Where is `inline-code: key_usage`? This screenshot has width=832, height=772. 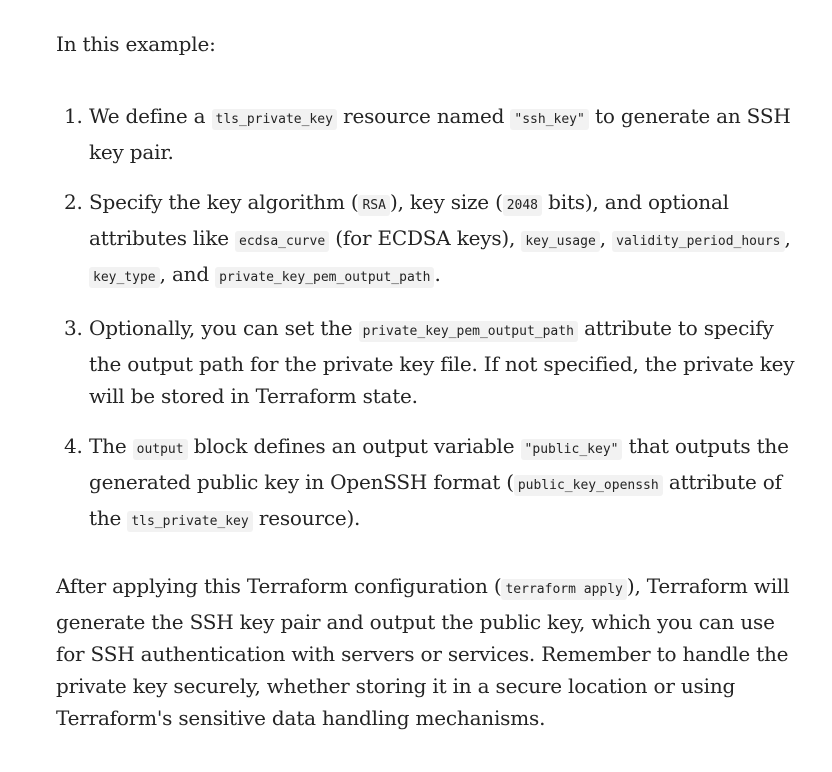
inline-code: key_usage is located at coordinates (560, 241).